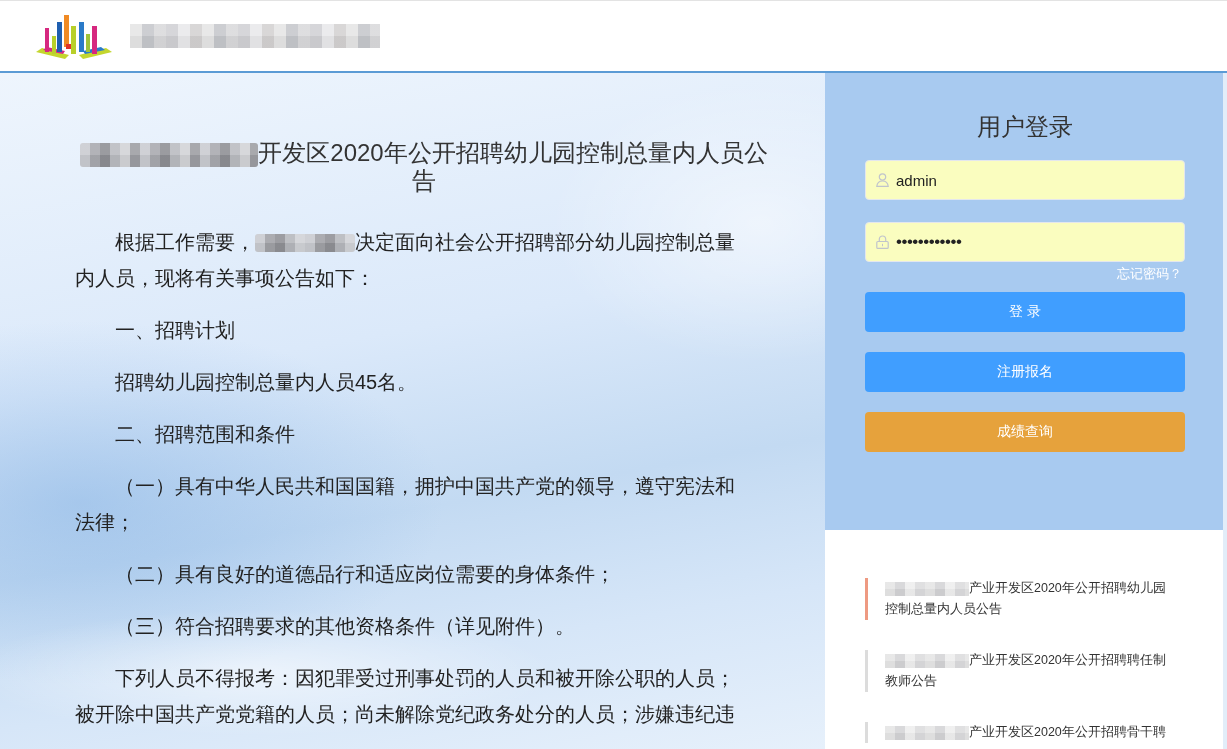  Describe the element at coordinates (405, 504) in the screenshot. I see `paragraph-text: （一）具有中华人民共和国国籍，拥护中国共产党的领导，遵守宪法和法律；` at that location.